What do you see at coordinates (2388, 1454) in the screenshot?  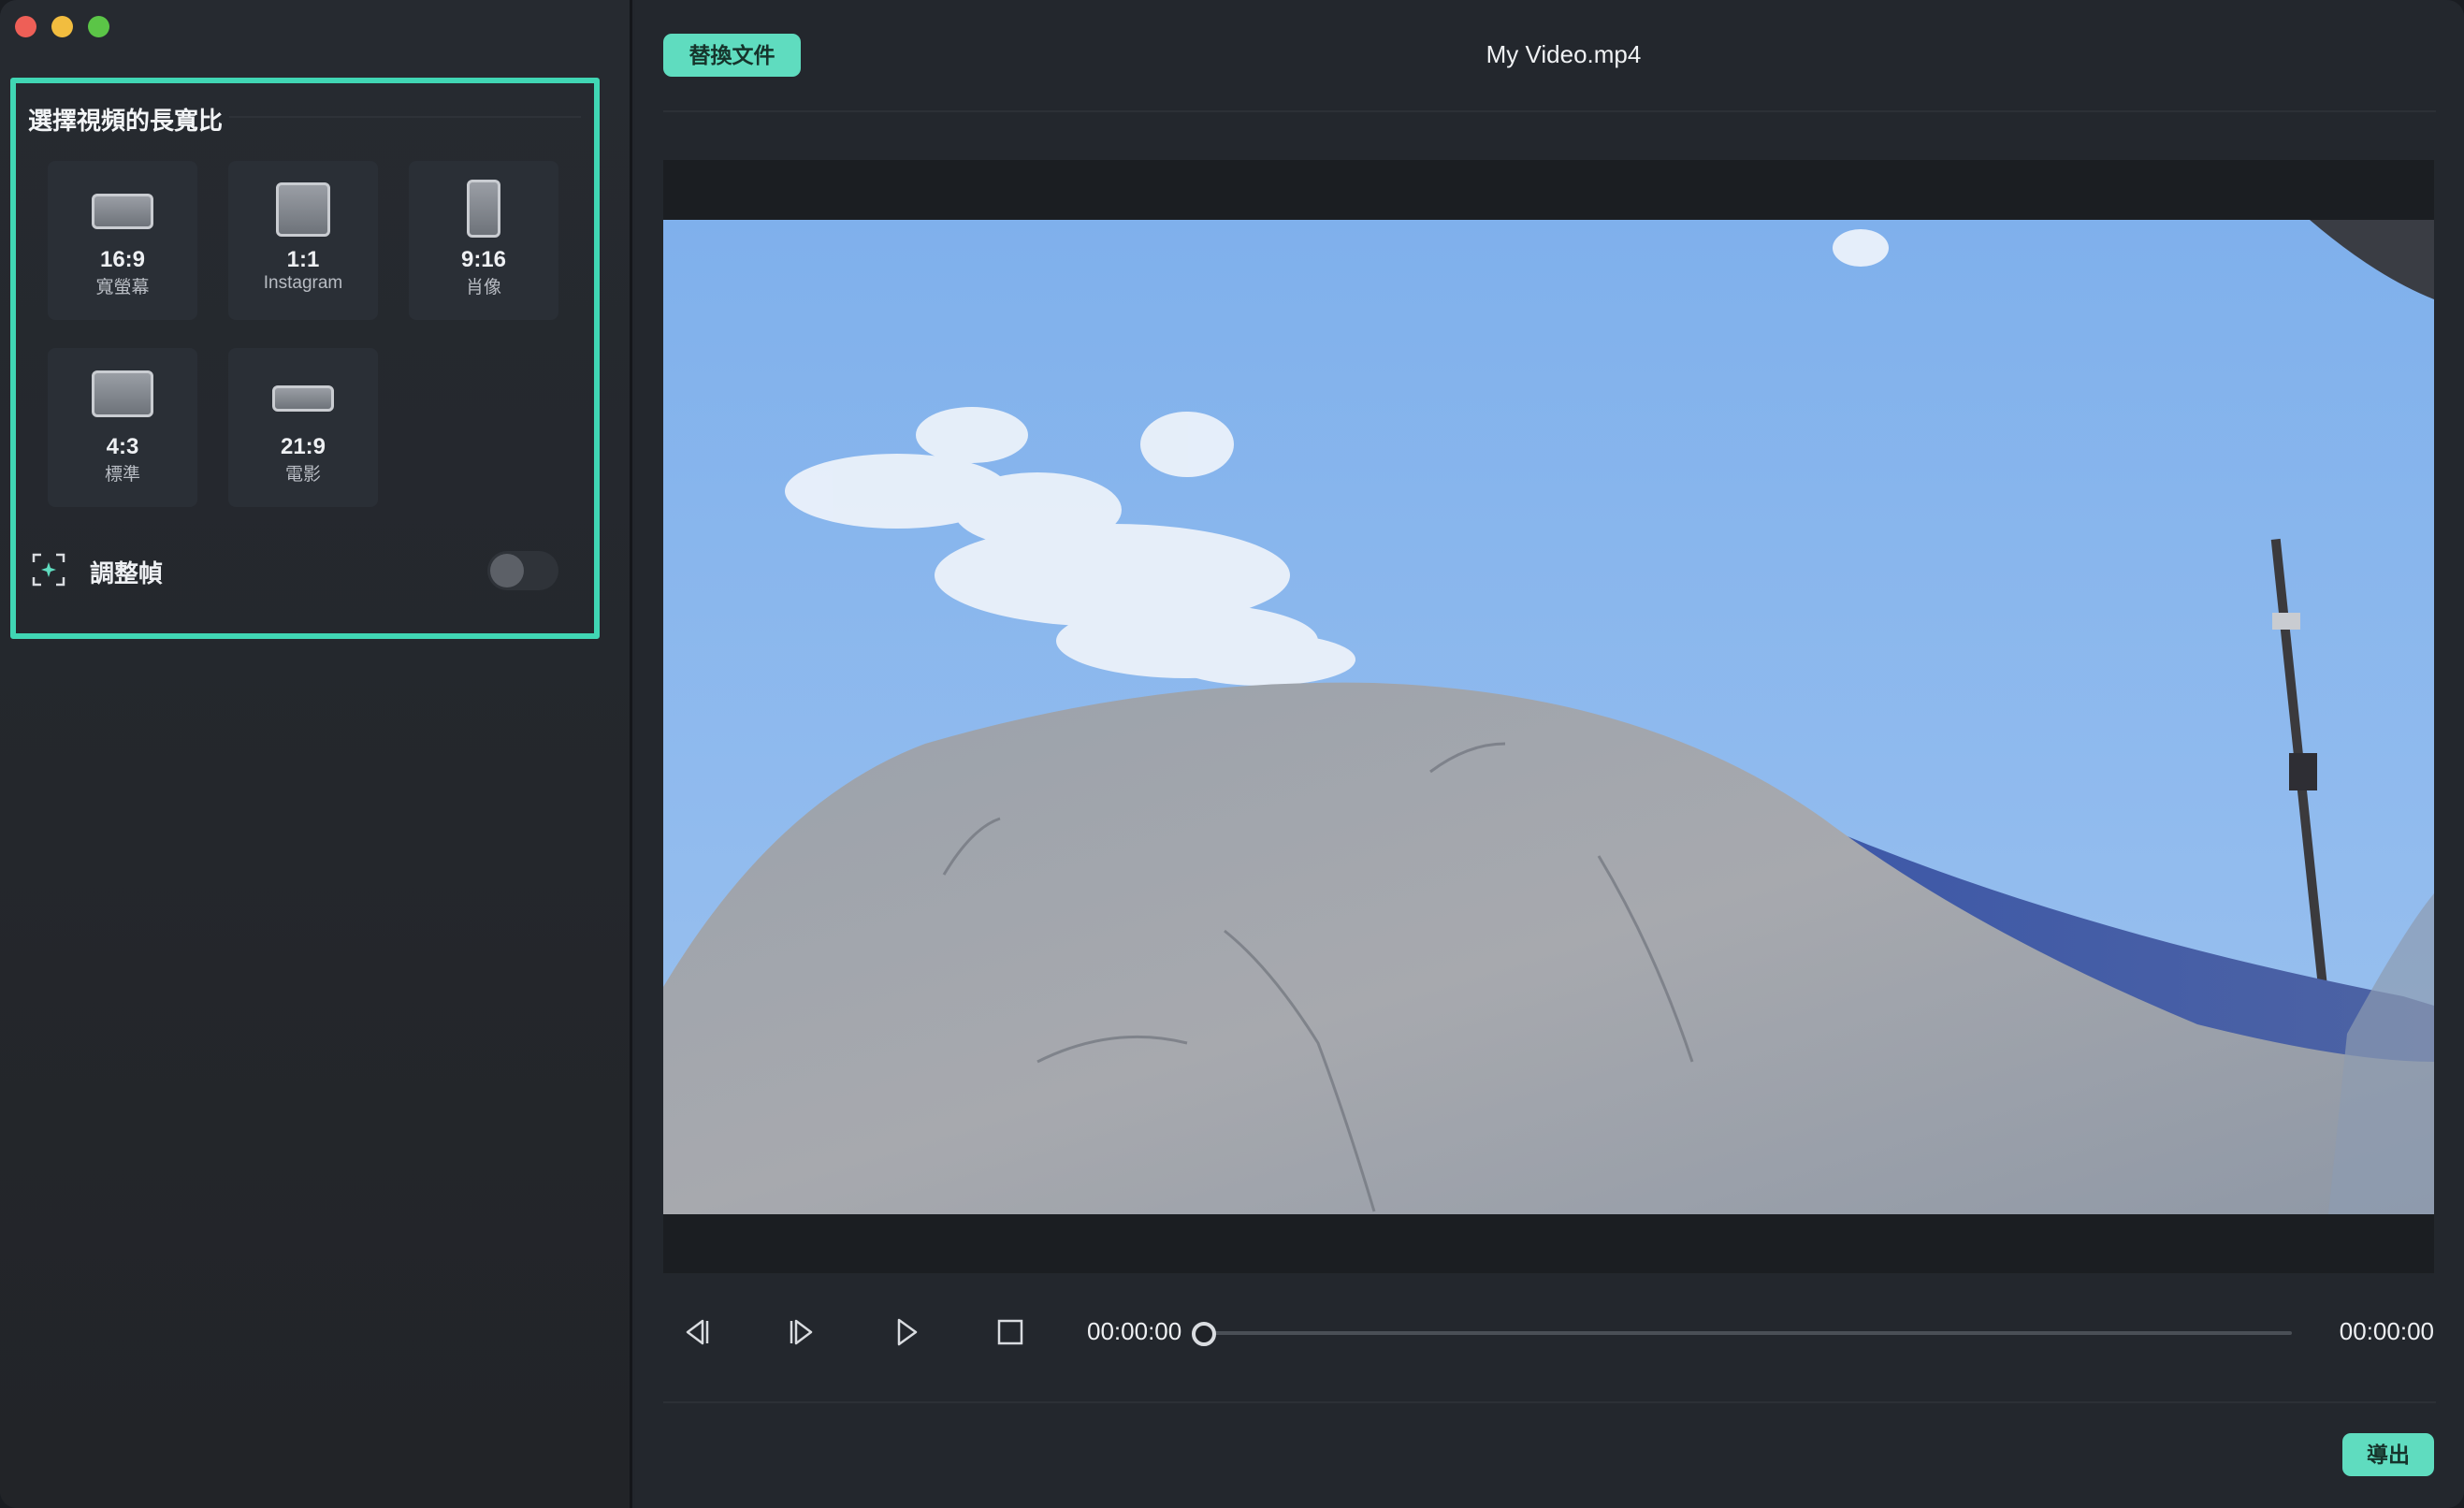 I see `export-button: 導出` at bounding box center [2388, 1454].